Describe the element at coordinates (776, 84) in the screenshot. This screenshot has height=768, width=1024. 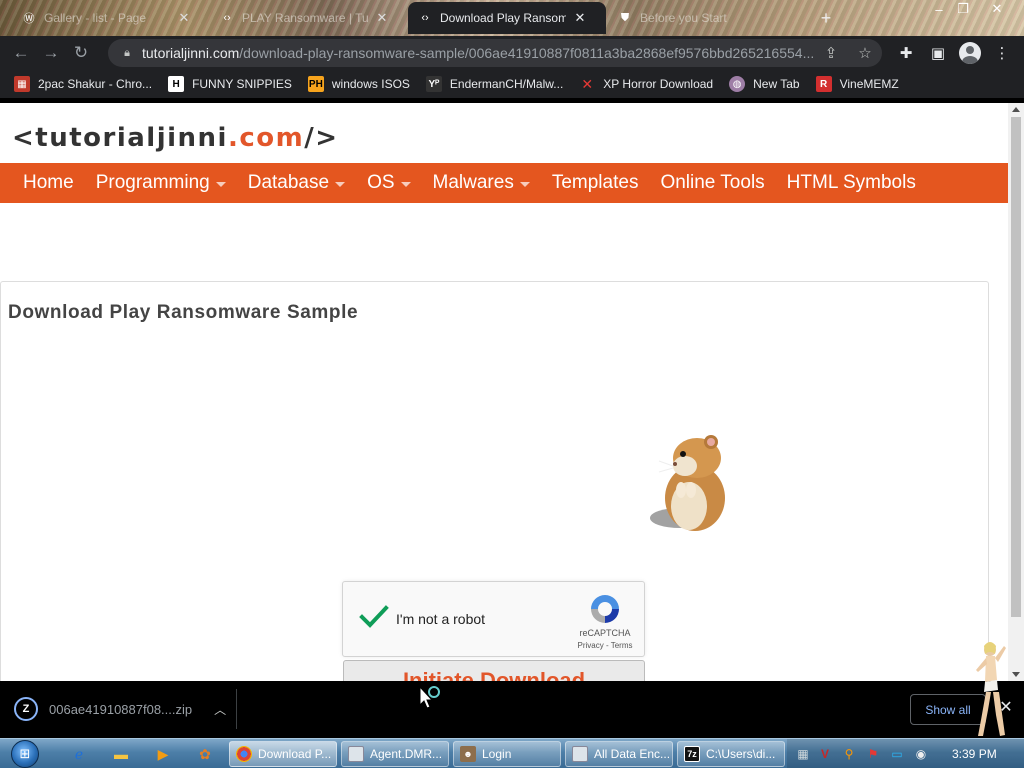
I see `bookmark-label: New Tab` at that location.